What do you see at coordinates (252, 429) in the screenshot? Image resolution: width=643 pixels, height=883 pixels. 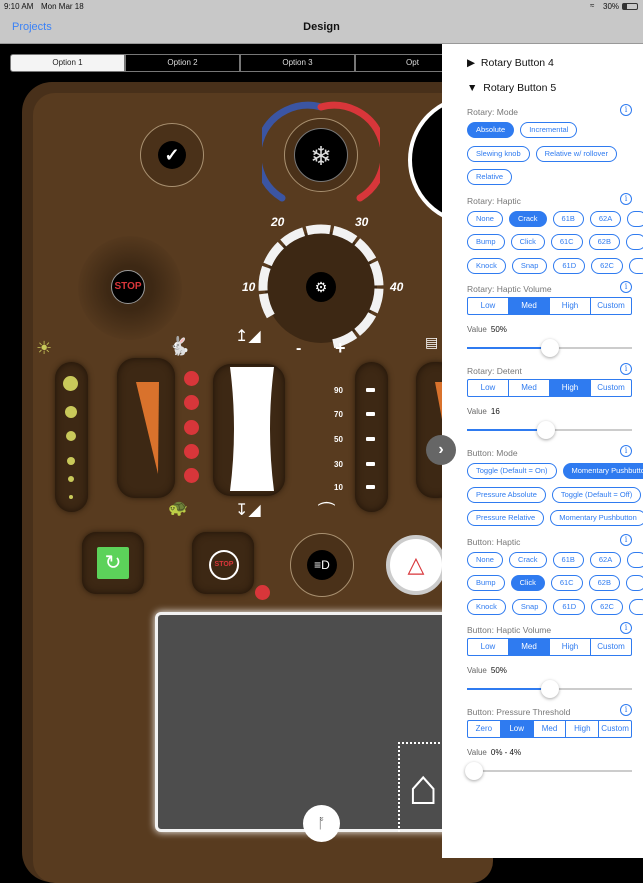 I see `implement-handle` at bounding box center [252, 429].